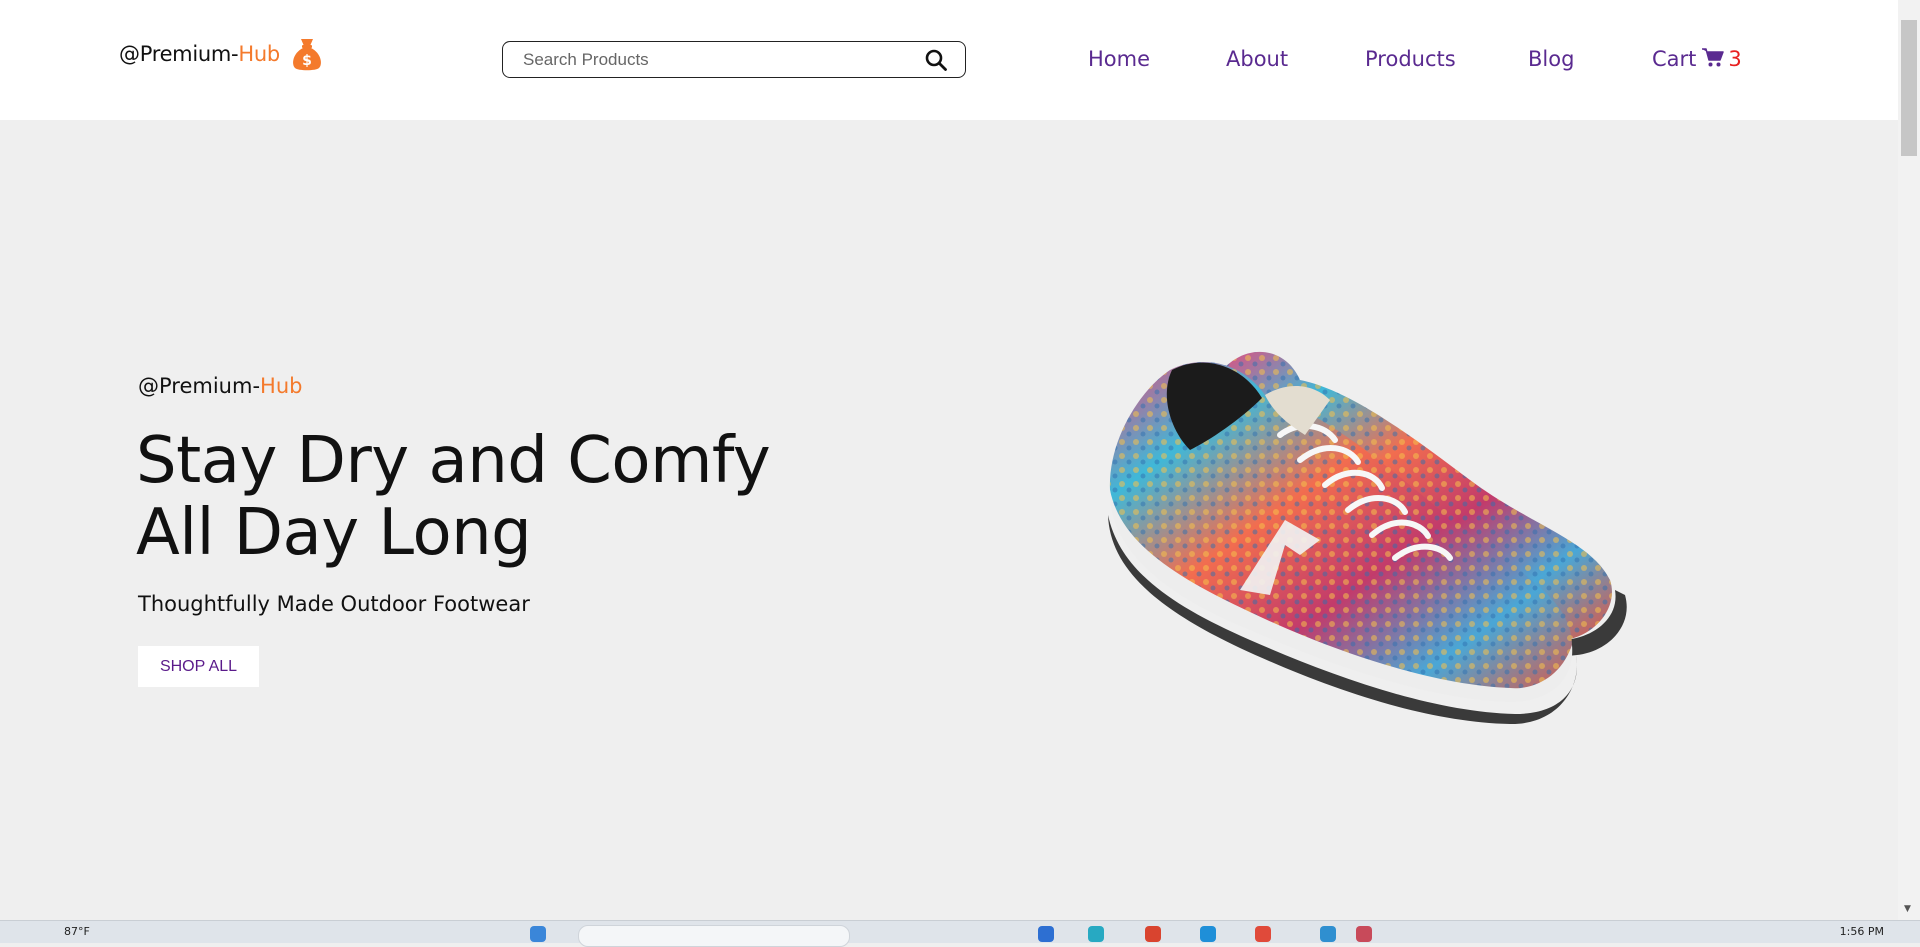 This screenshot has width=1920, height=947. What do you see at coordinates (179, 54) in the screenshot?
I see `logo-prefix: @Premium-` at bounding box center [179, 54].